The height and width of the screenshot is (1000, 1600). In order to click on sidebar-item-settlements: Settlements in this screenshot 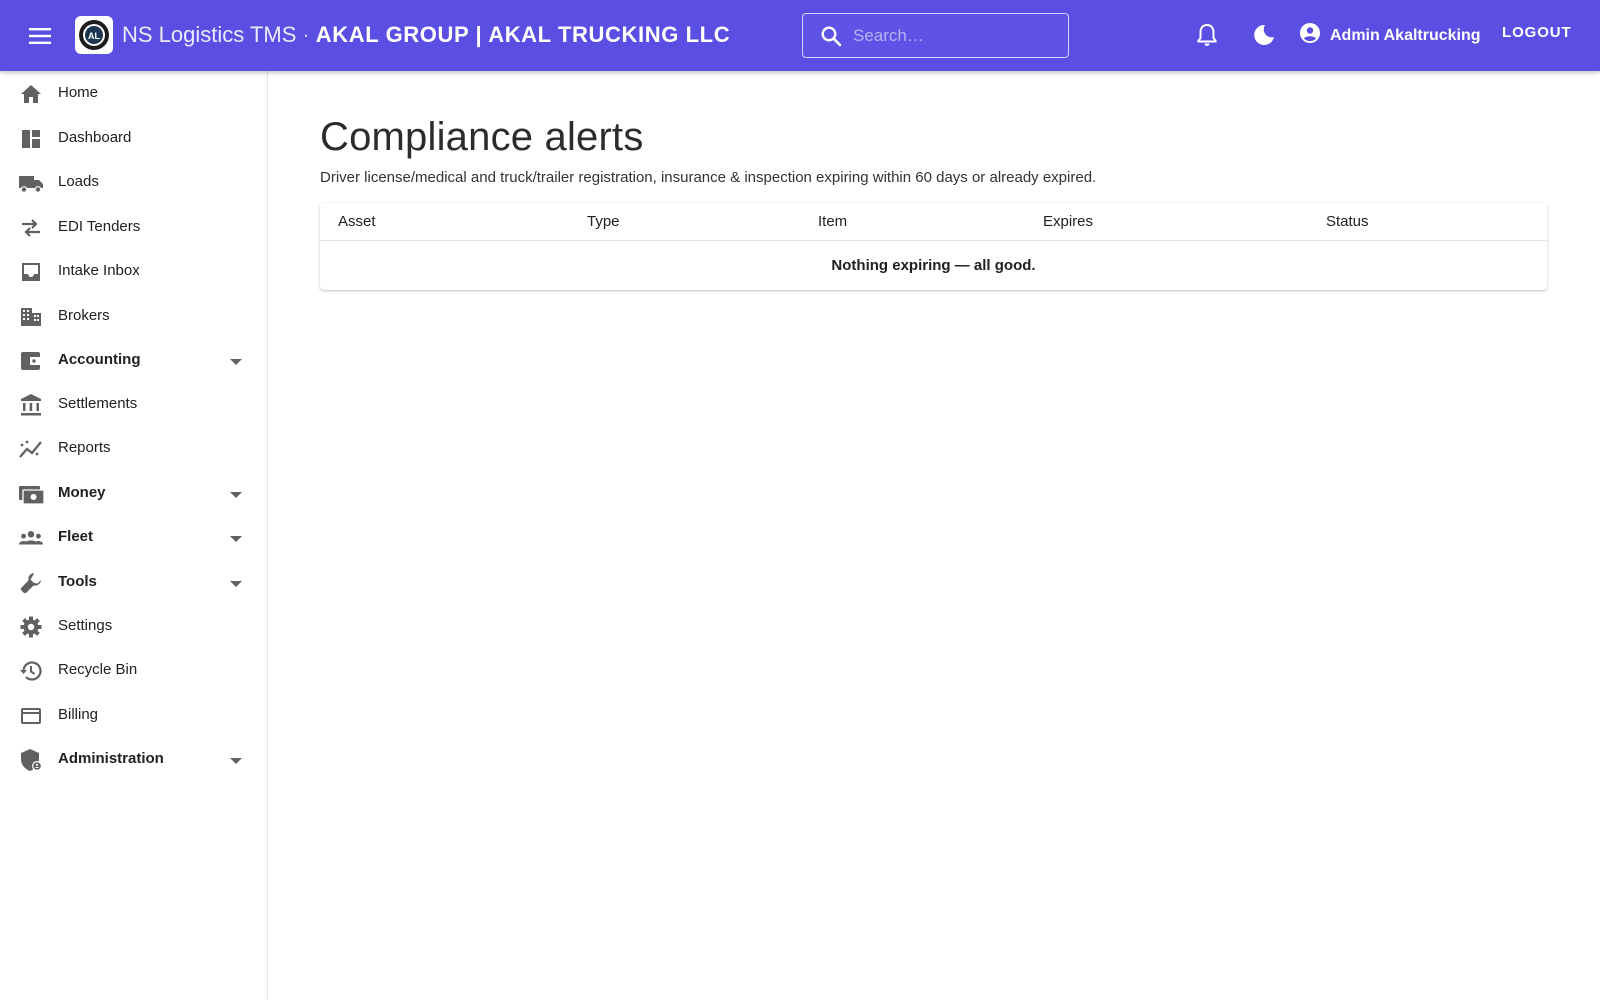, I will do `click(133, 405)`.